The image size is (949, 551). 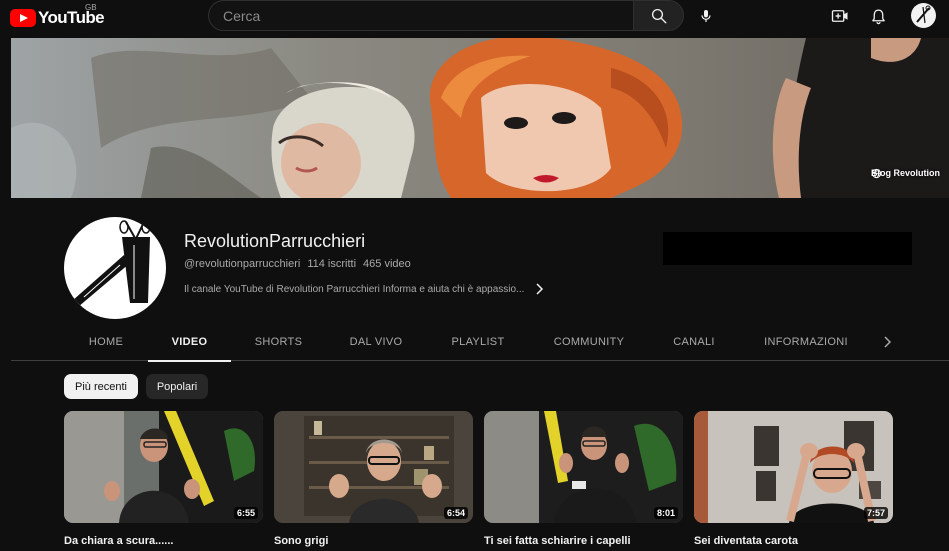 I want to click on filter-chip-label: Popolari, so click(x=177, y=386).